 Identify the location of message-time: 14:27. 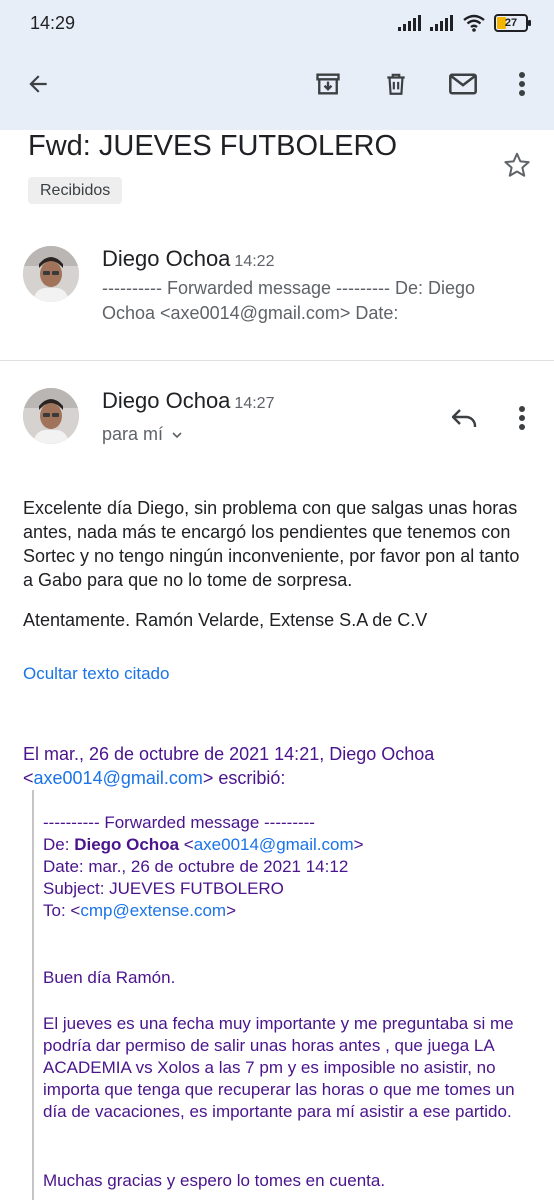
(254, 403).